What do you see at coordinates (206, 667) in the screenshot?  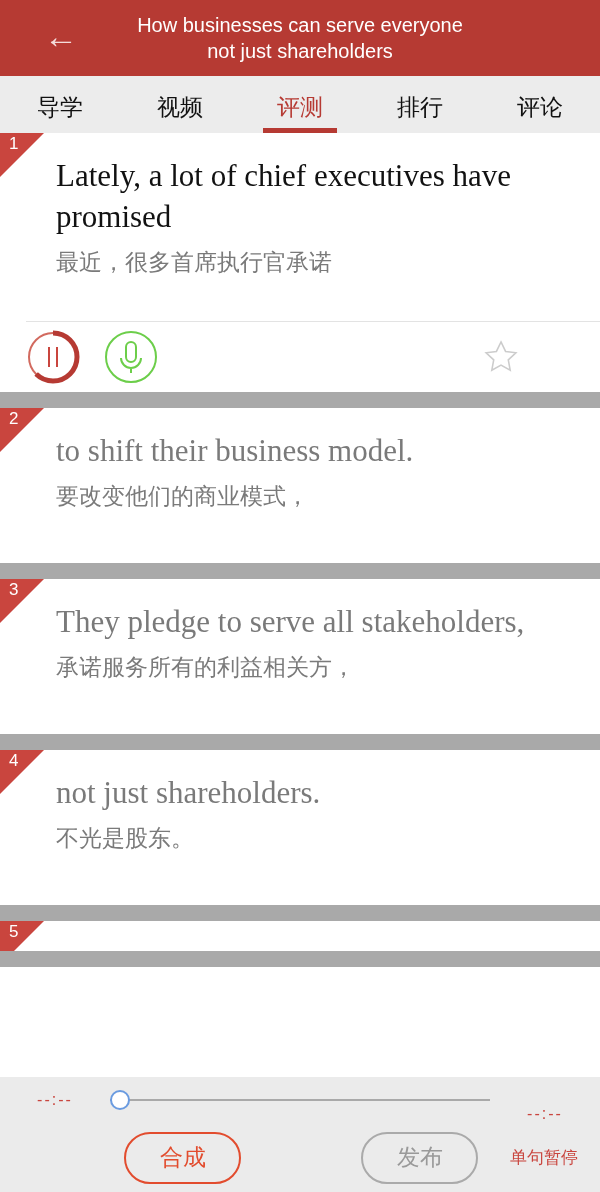 I see `chinese-translation: 承诺服务所有的利益相关方，` at bounding box center [206, 667].